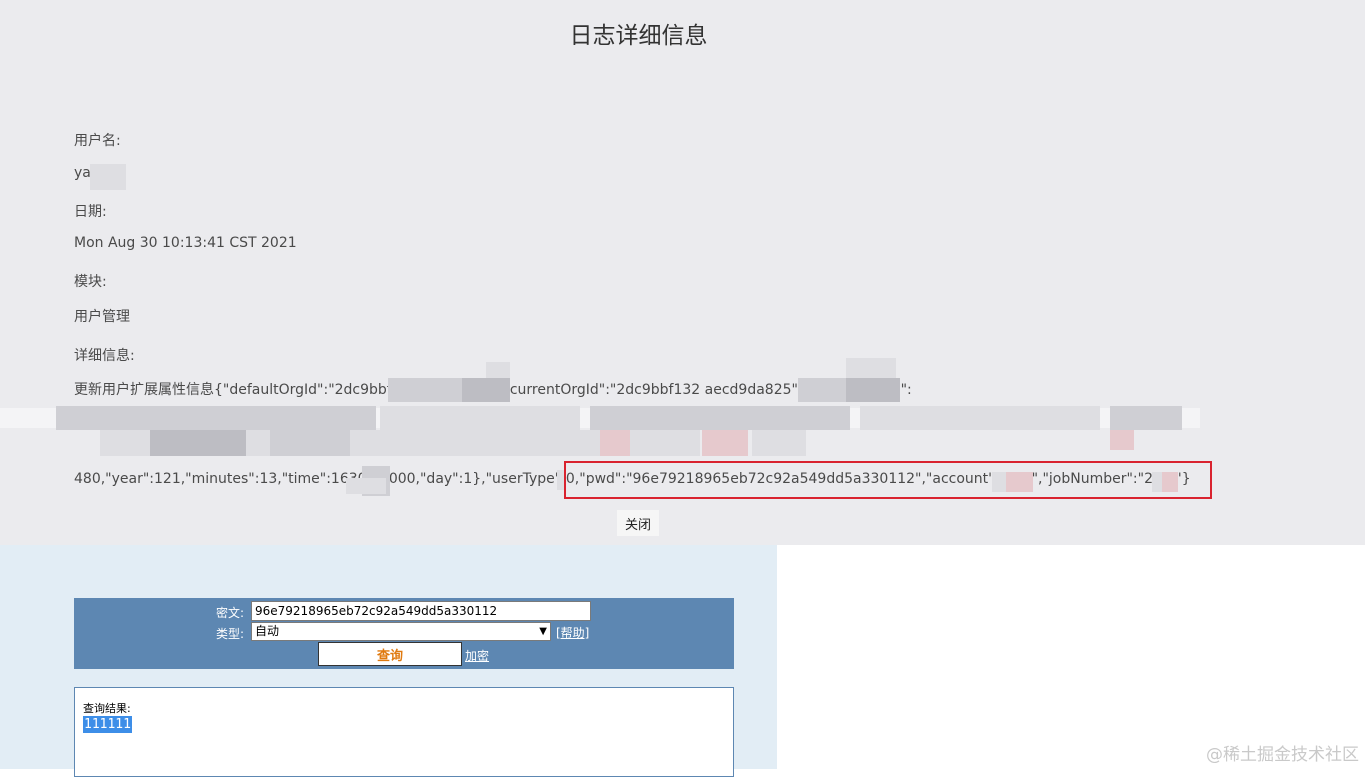 Image resolution: width=1365 pixels, height=777 pixels. Describe the element at coordinates (477, 655) in the screenshot. I see `encrypt-link: 加密` at that location.